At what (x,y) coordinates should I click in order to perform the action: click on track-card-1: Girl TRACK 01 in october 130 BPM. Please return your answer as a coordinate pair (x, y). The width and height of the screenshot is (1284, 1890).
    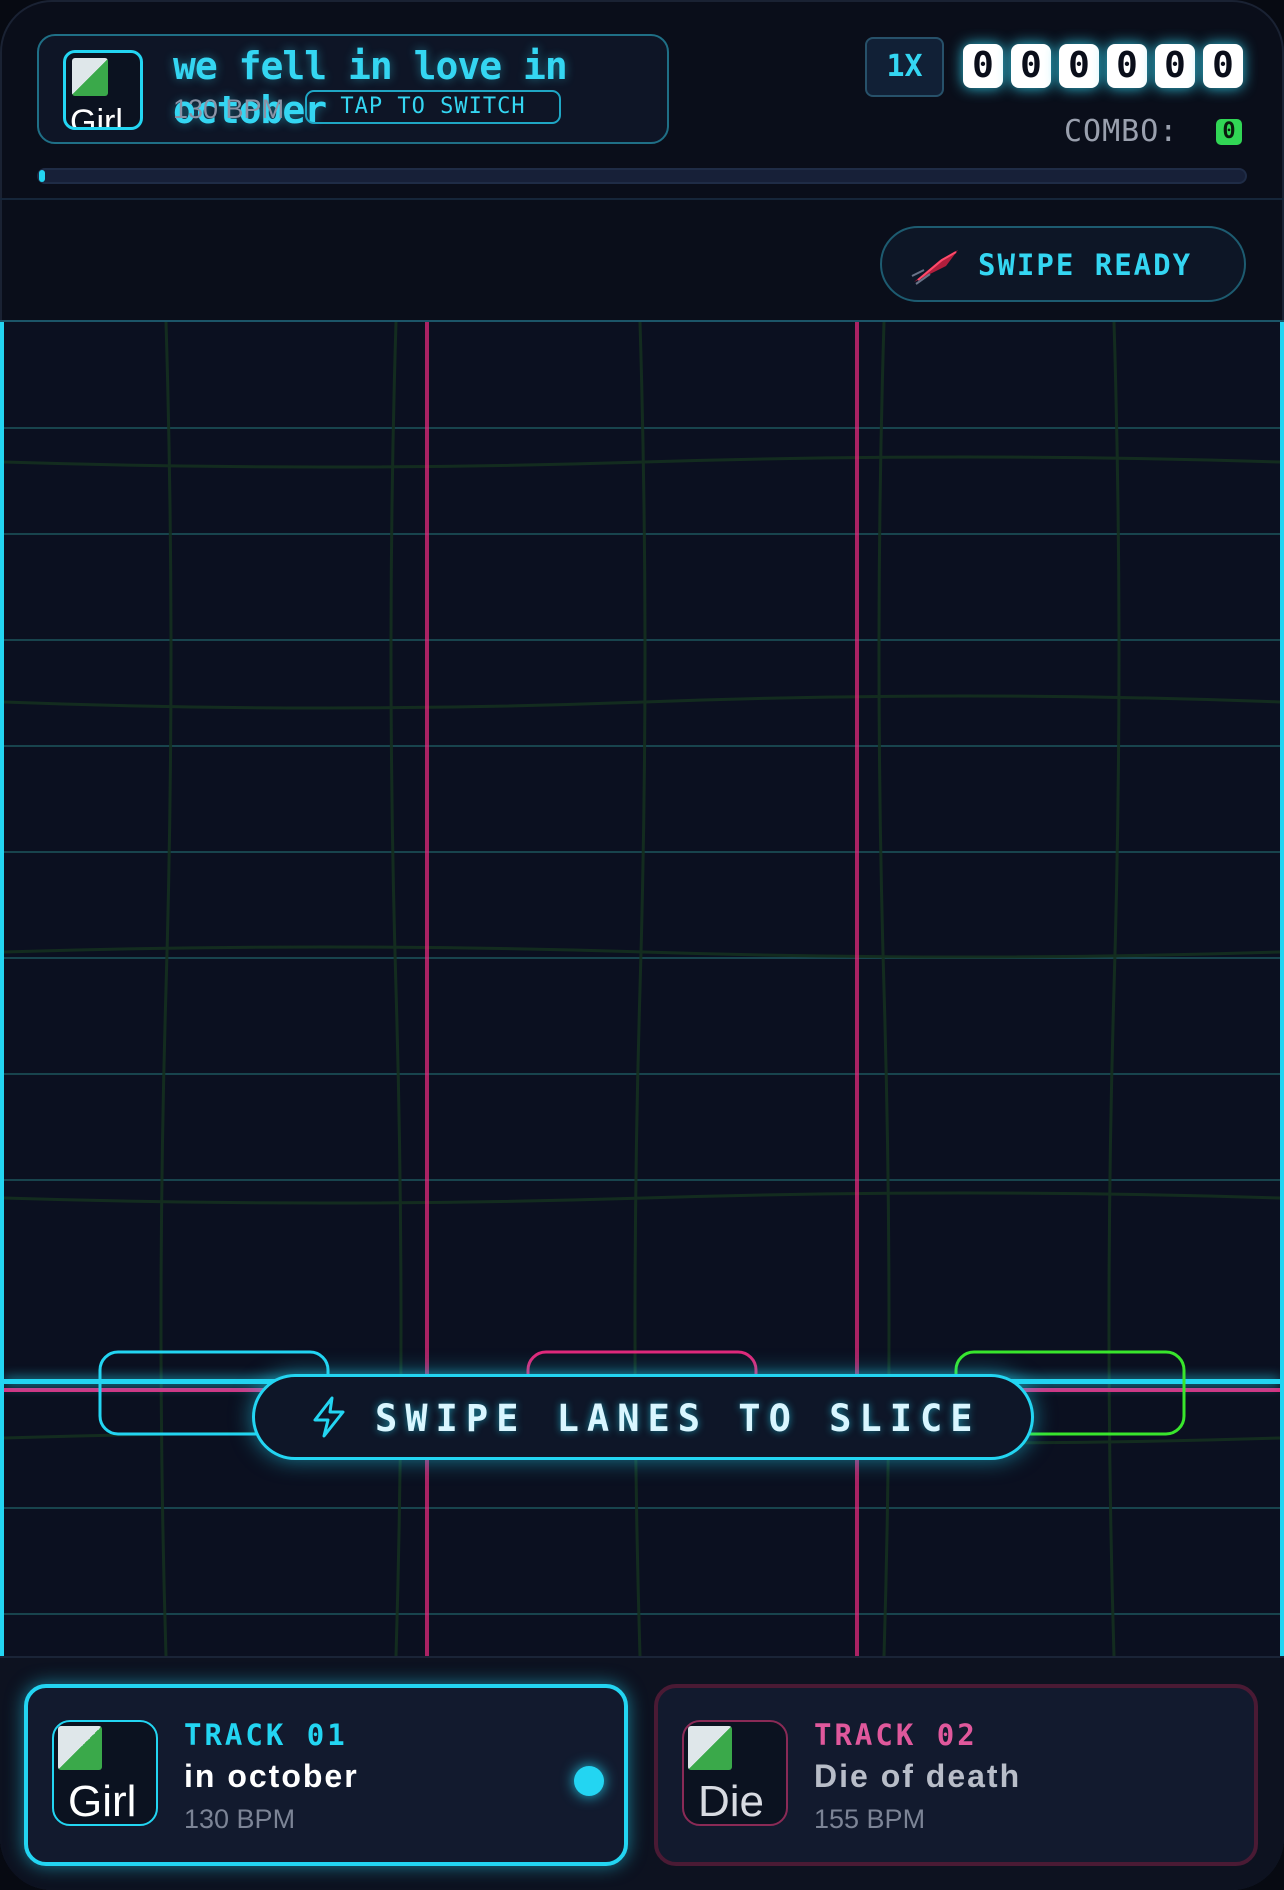
    Looking at the image, I should click on (326, 1775).